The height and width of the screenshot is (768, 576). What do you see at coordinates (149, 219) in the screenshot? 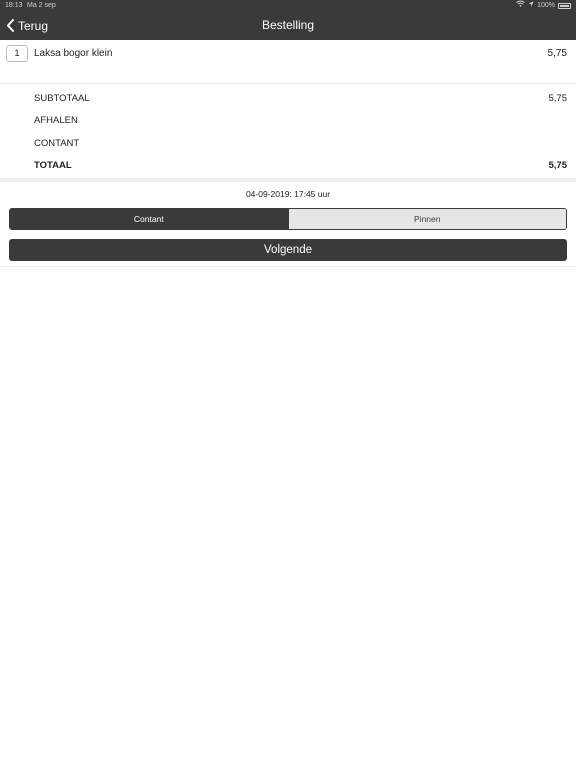
I see `segment-contant: Contant` at bounding box center [149, 219].